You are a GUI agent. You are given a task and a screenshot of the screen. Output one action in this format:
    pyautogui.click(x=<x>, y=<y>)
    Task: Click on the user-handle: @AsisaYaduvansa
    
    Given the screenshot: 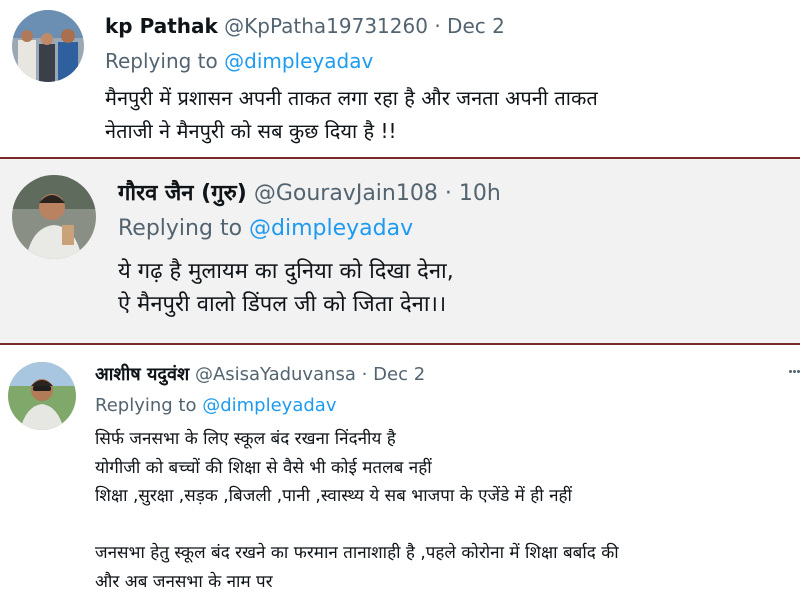 What is the action you would take?
    pyautogui.click(x=275, y=374)
    